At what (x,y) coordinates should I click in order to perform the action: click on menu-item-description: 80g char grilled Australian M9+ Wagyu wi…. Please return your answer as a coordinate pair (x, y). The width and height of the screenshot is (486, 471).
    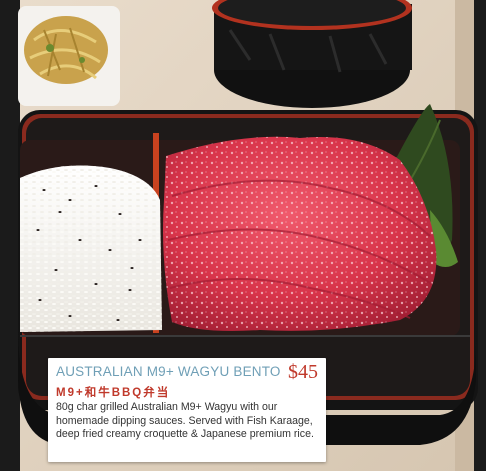
    Looking at the image, I should click on (185, 421).